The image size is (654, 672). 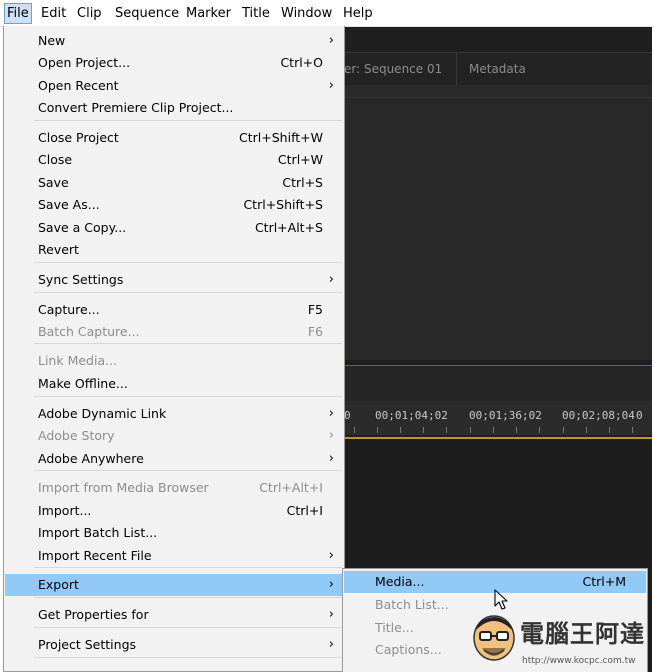 What do you see at coordinates (89, 13) in the screenshot?
I see `menu-clip: Clip` at bounding box center [89, 13].